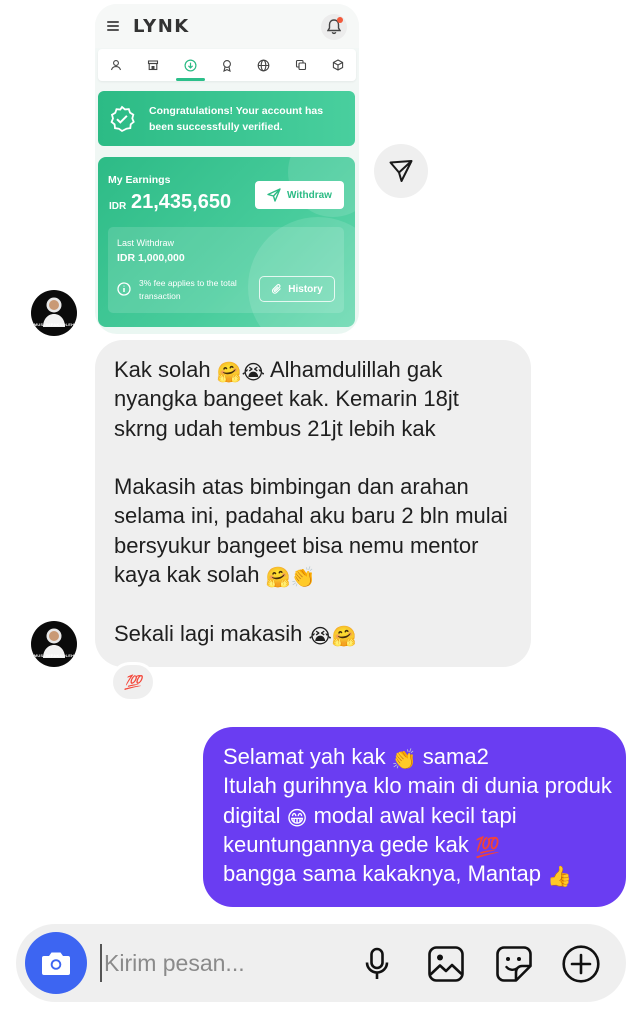 This screenshot has height=1013, width=640. I want to click on emoji: 😁, so click(297, 817).